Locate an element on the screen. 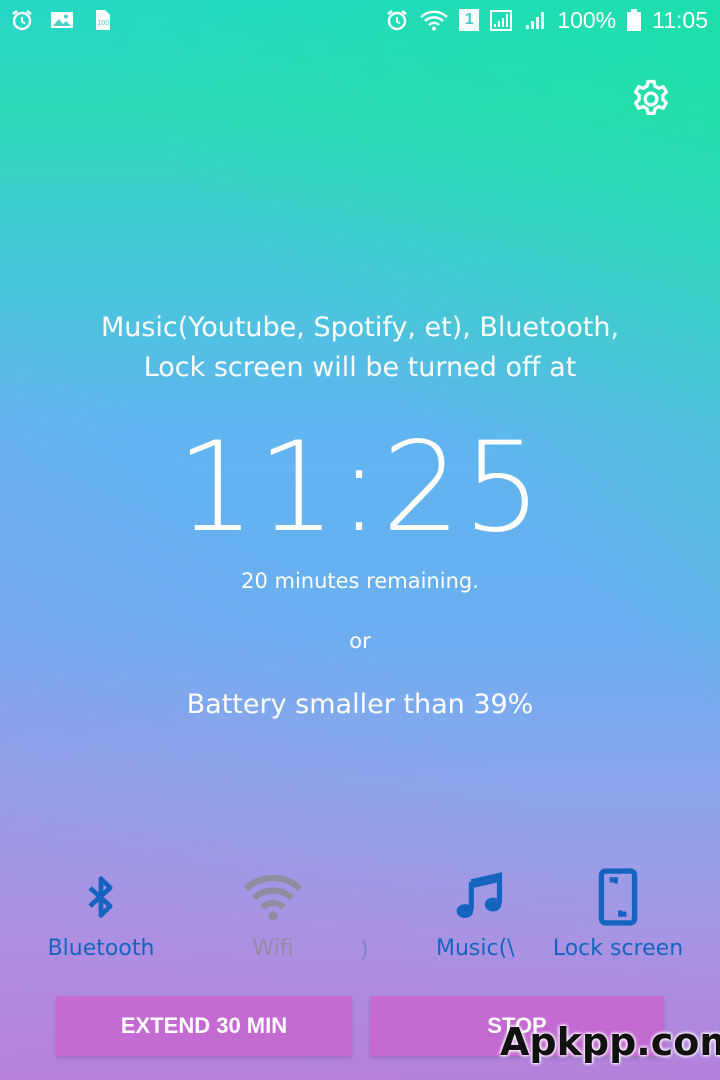 The height and width of the screenshot is (1080, 720). battery-icon is located at coordinates (634, 20).